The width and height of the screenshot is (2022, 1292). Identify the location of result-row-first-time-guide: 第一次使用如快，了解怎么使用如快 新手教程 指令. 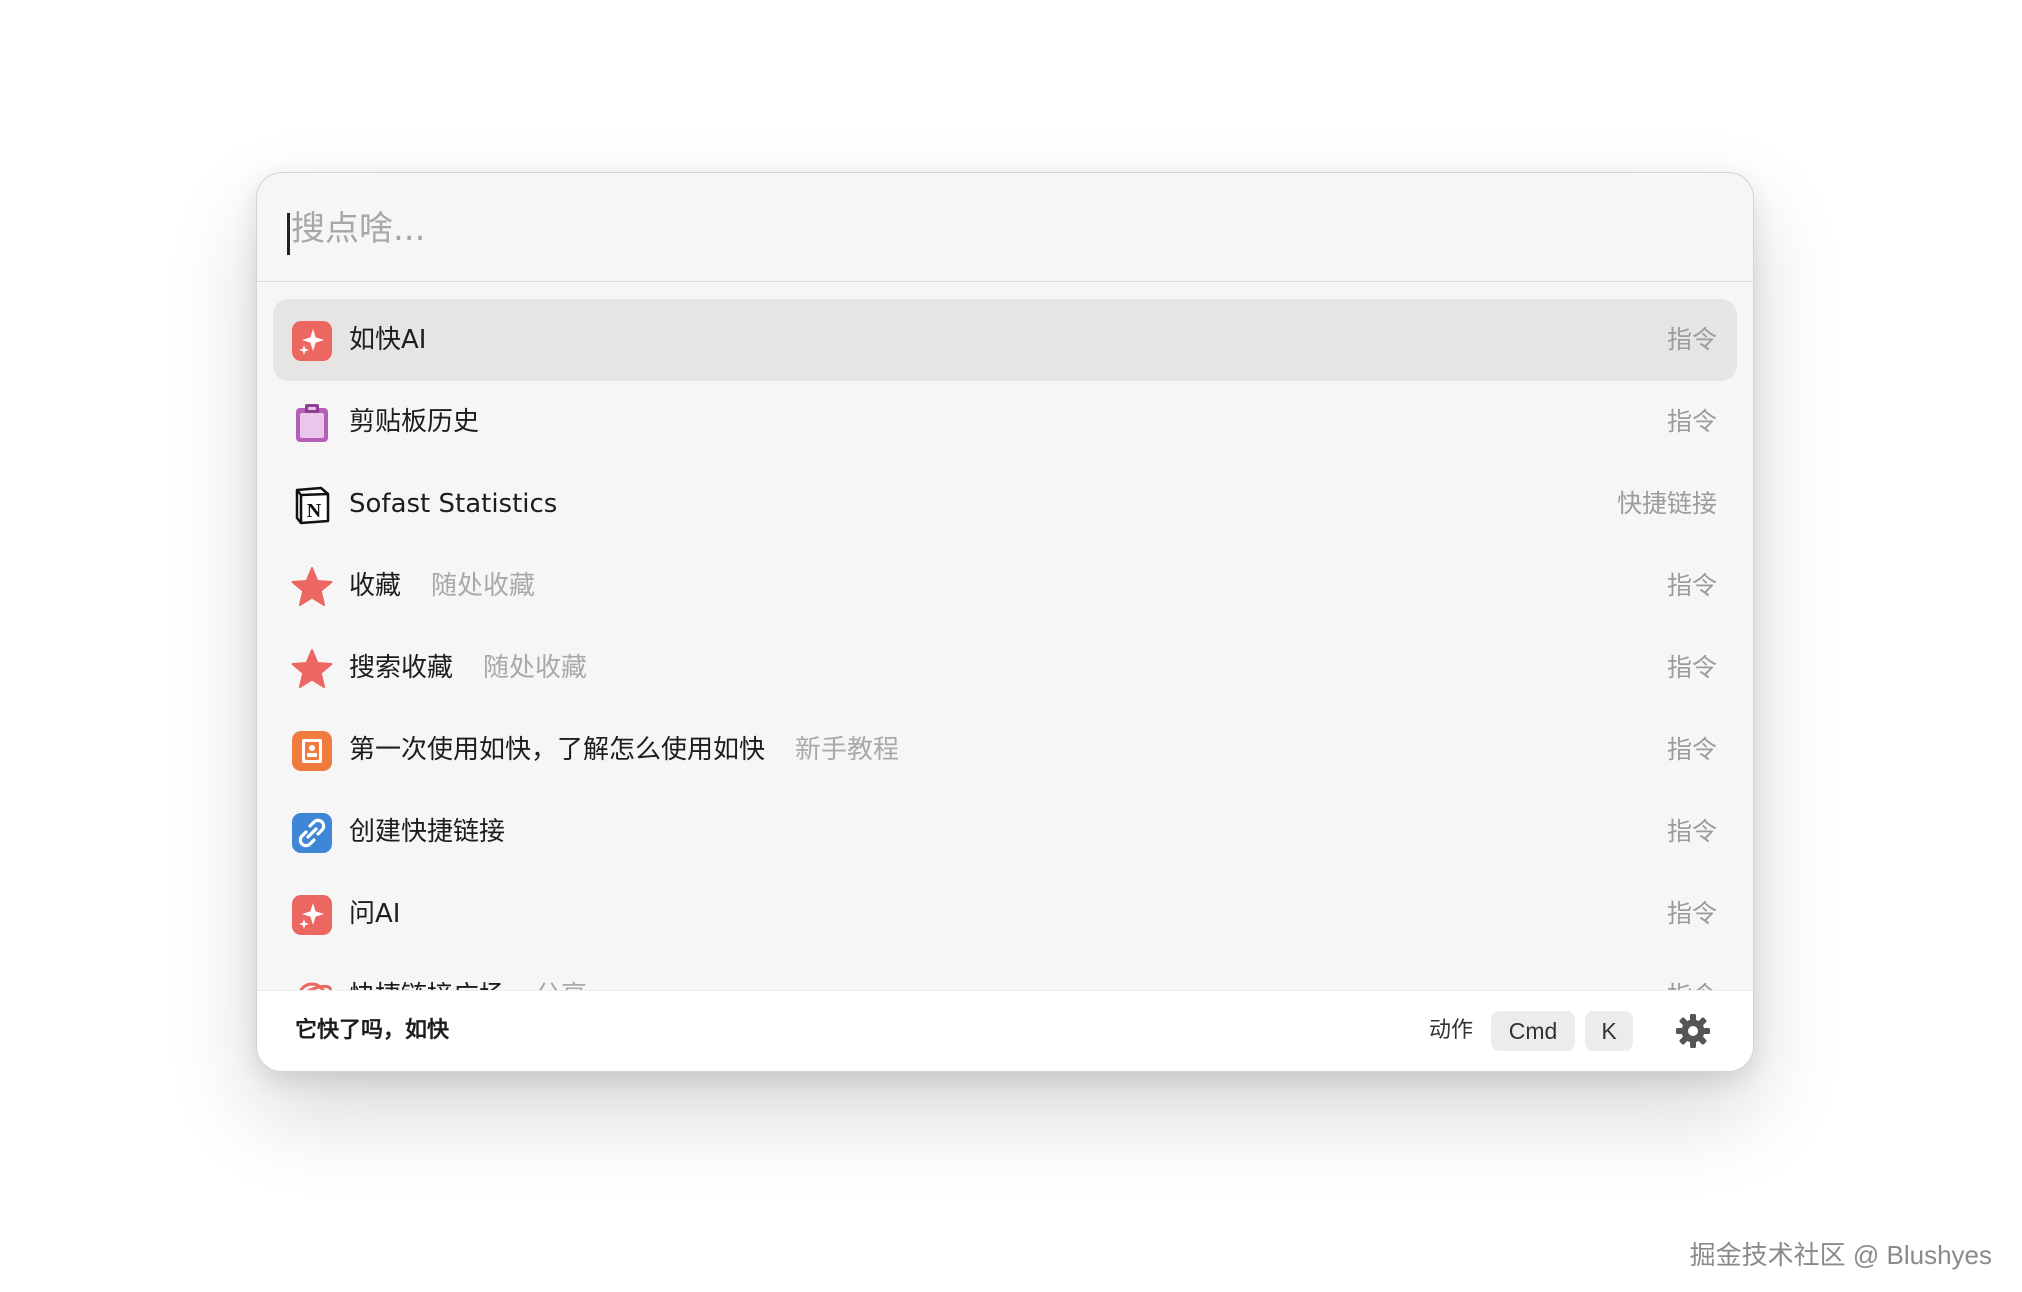
(1005, 750).